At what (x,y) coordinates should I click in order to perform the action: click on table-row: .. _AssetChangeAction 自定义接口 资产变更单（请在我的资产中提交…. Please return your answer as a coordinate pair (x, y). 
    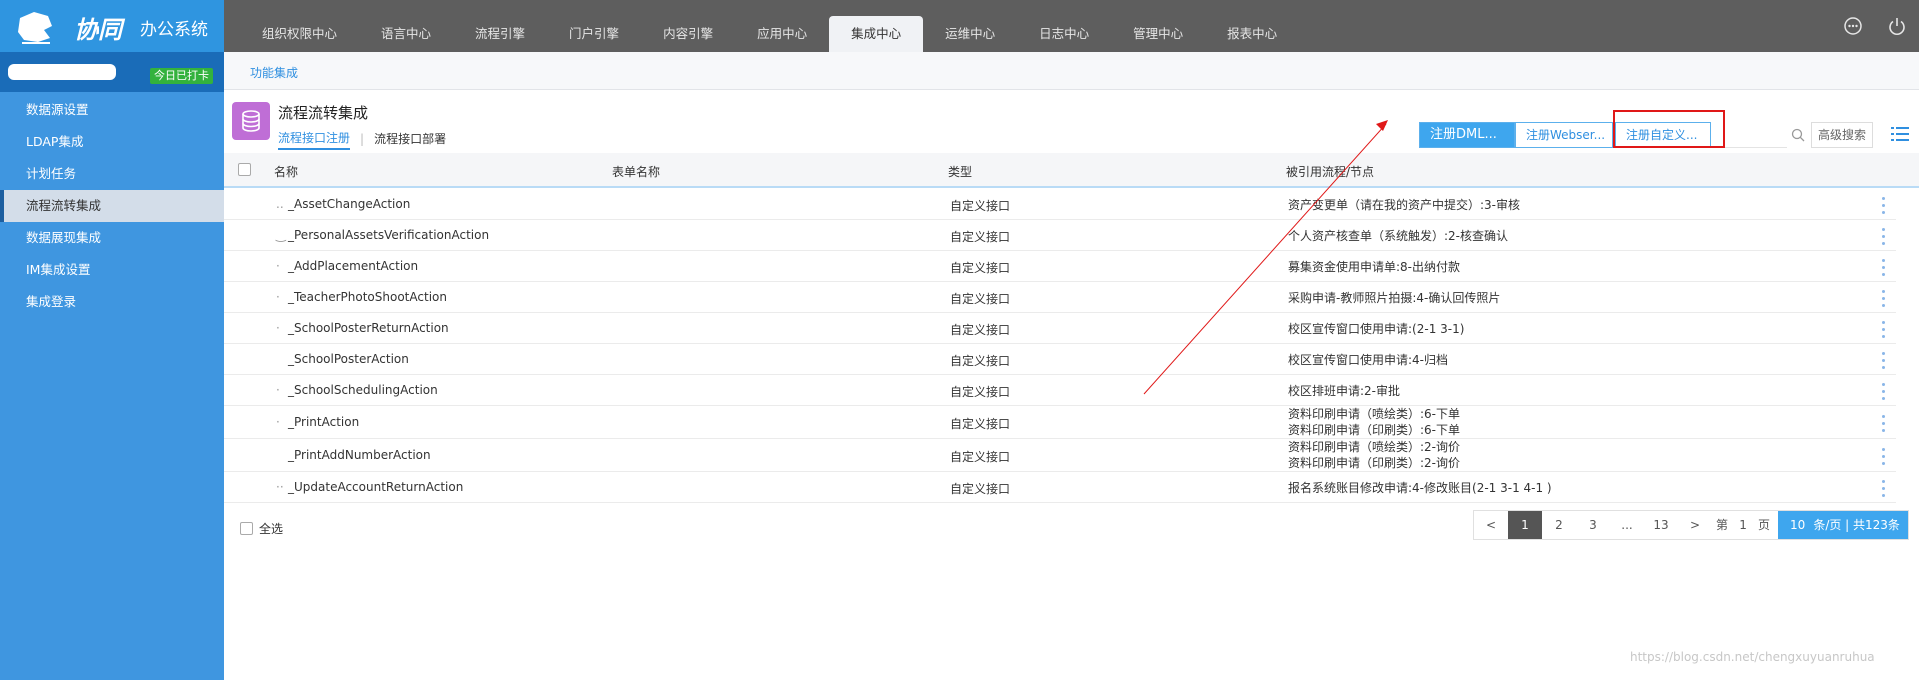
    Looking at the image, I should click on (1060, 204).